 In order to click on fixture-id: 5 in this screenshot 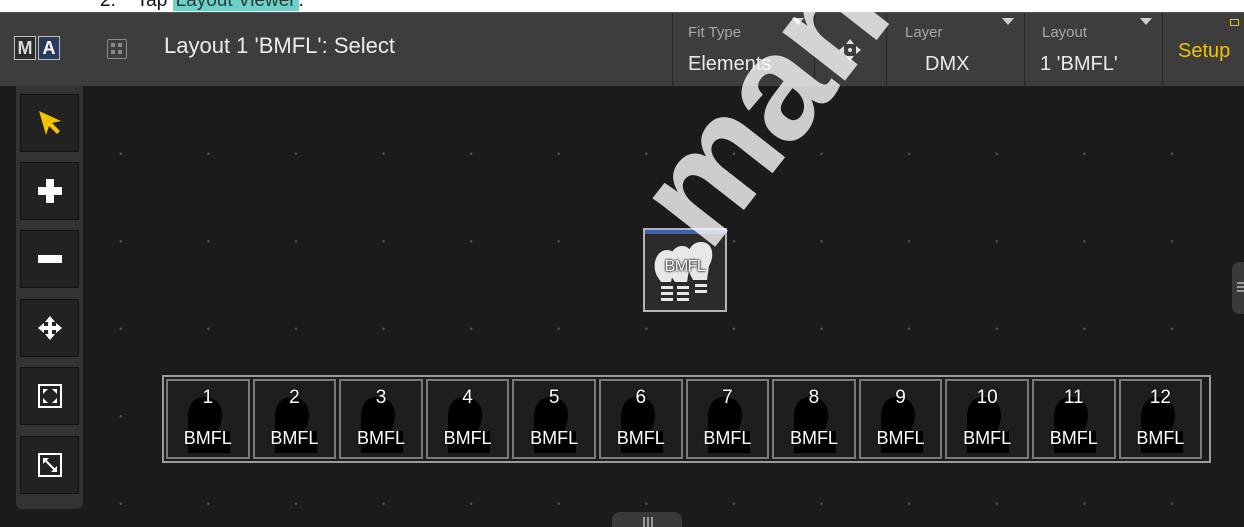, I will do `click(554, 397)`.